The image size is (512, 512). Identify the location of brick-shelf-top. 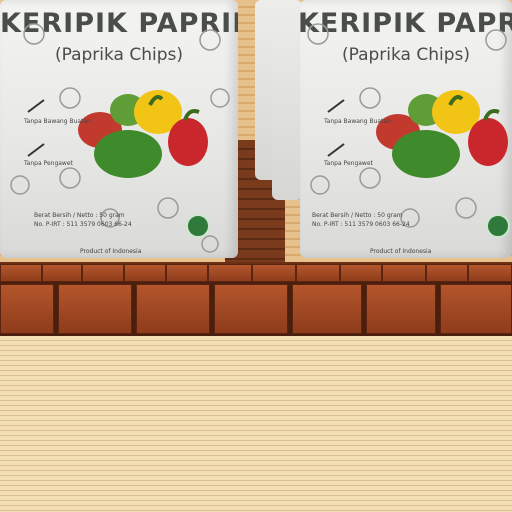
(256, 273).